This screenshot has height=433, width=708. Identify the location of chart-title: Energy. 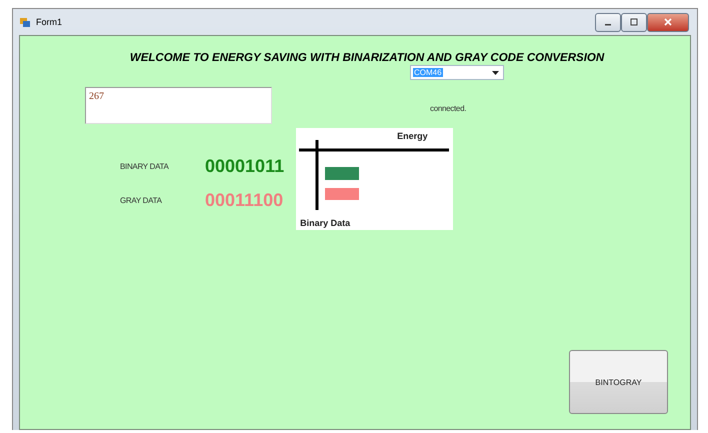
(412, 136).